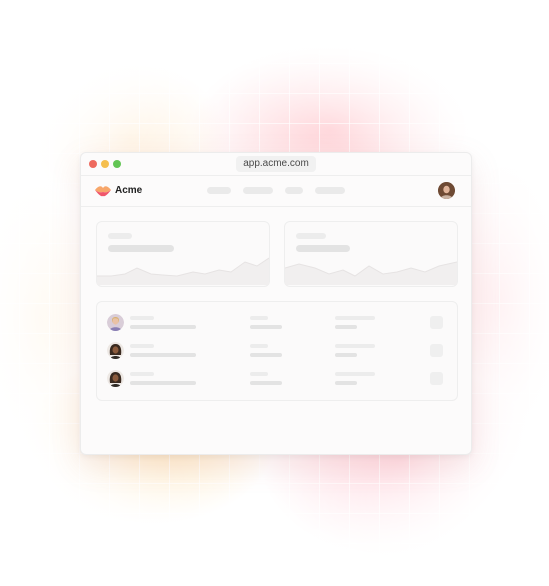 This screenshot has height=586, width=549. What do you see at coordinates (117, 164) in the screenshot?
I see `maximize-window-button` at bounding box center [117, 164].